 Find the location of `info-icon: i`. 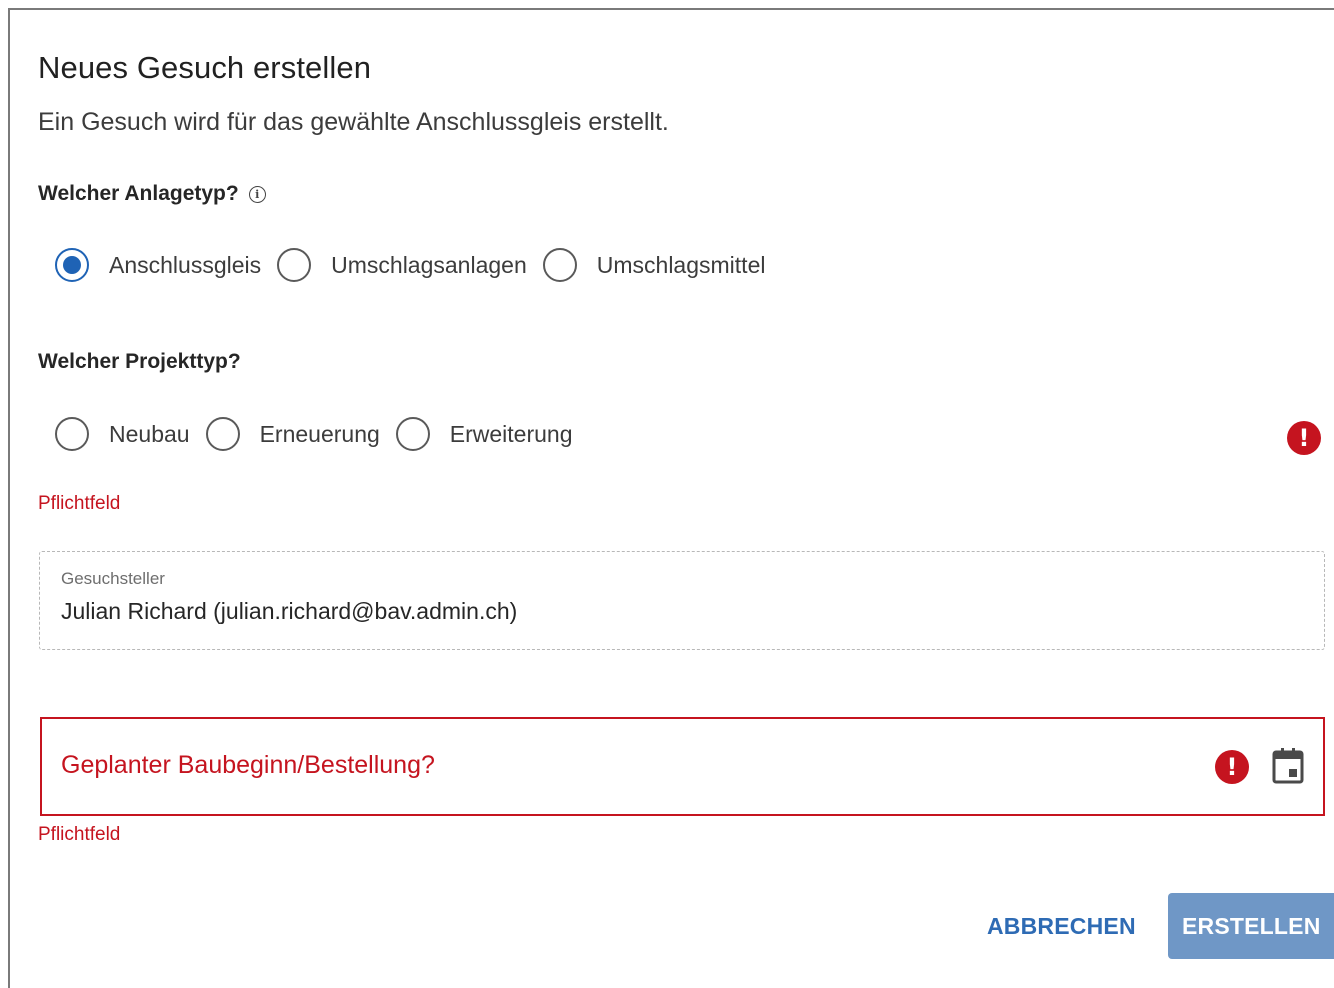

info-icon: i is located at coordinates (257, 194).